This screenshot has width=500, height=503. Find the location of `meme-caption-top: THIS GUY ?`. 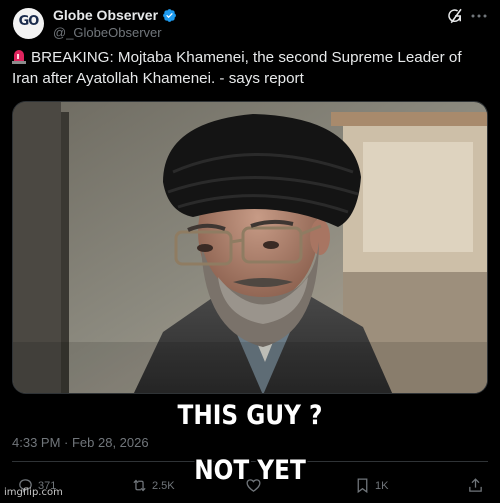

meme-caption-top: THIS GUY ? is located at coordinates (250, 415).